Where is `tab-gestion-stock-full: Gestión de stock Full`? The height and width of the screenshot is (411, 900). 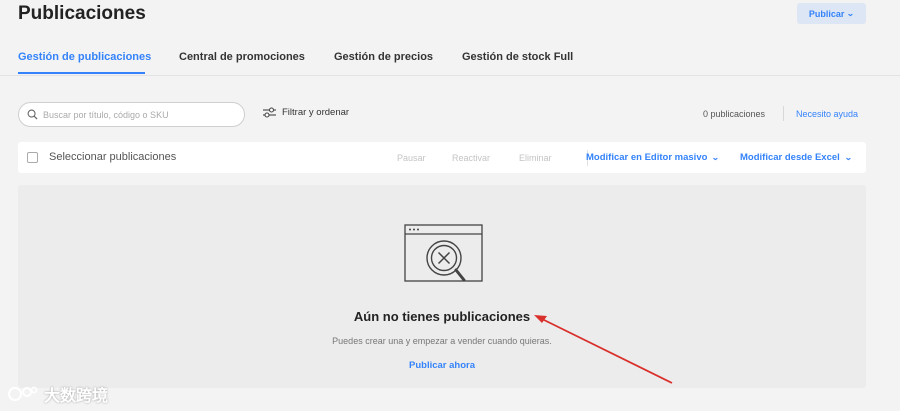 tab-gestion-stock-full: Gestión de stock Full is located at coordinates (517, 57).